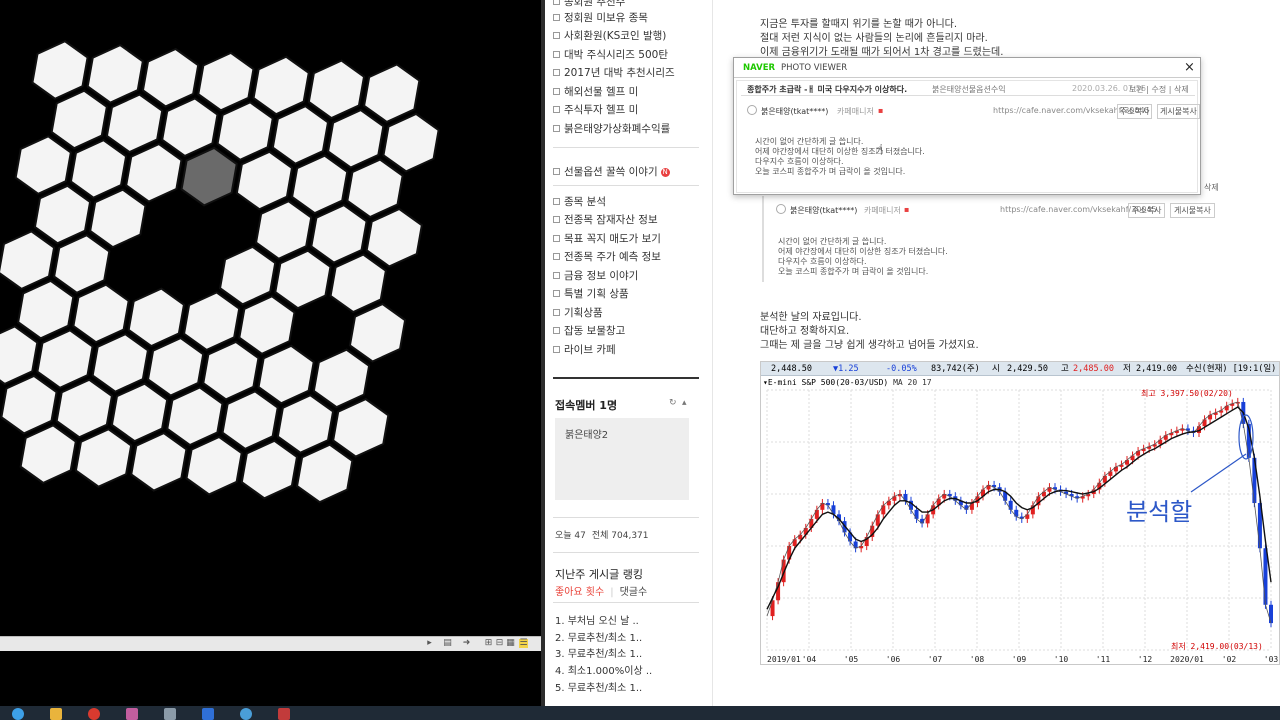 The width and height of the screenshot is (1280, 720). Describe the element at coordinates (510, 643) in the screenshot. I see `video-layout-3-icon: ▦` at that location.